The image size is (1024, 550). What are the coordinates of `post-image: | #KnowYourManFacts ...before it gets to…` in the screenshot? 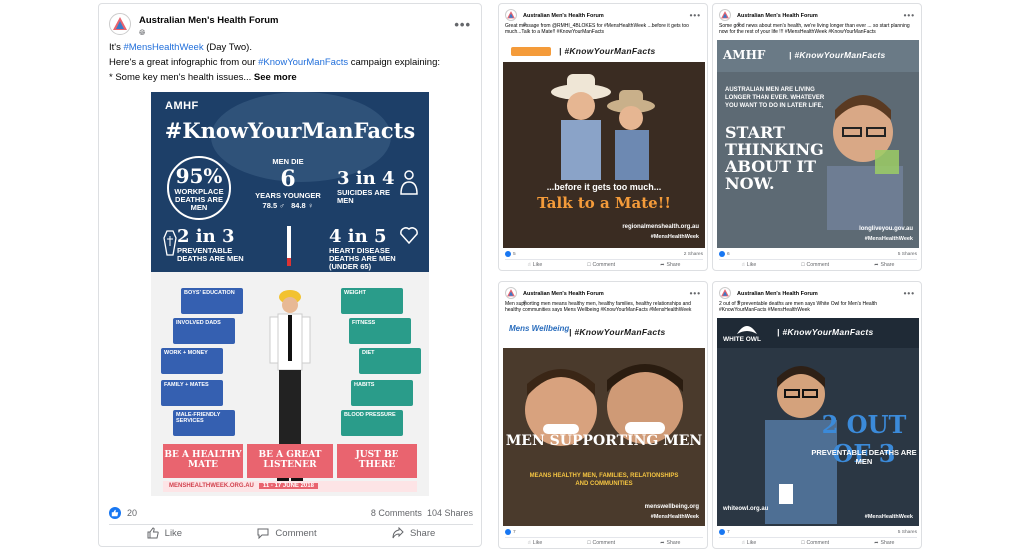 It's located at (604, 144).